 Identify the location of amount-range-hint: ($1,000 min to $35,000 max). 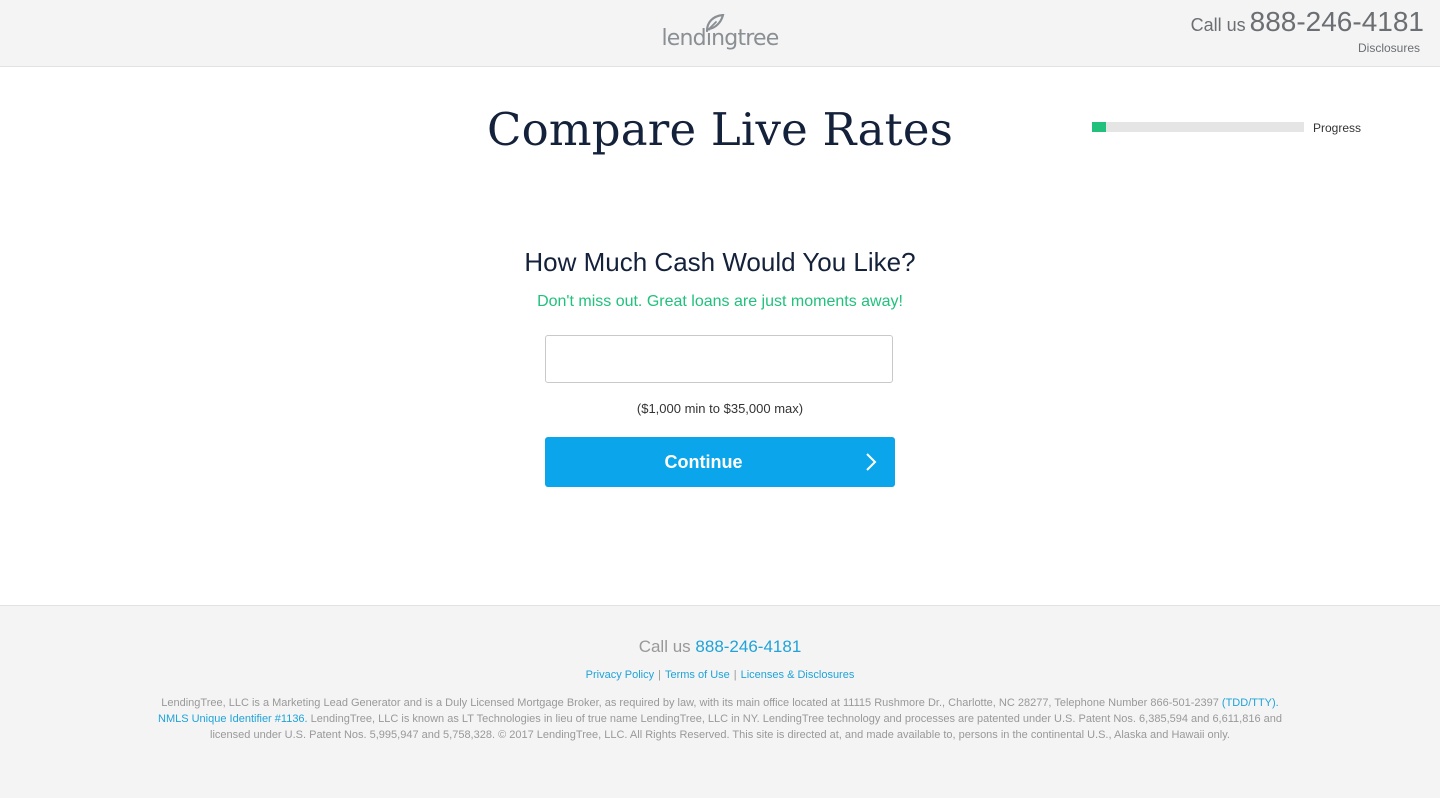
(720, 408).